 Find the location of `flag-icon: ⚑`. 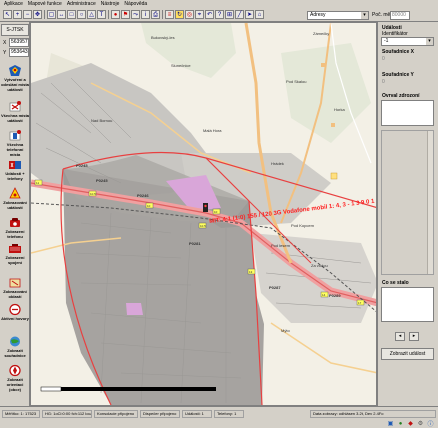

flag-icon: ⚑ is located at coordinates (125, 14).